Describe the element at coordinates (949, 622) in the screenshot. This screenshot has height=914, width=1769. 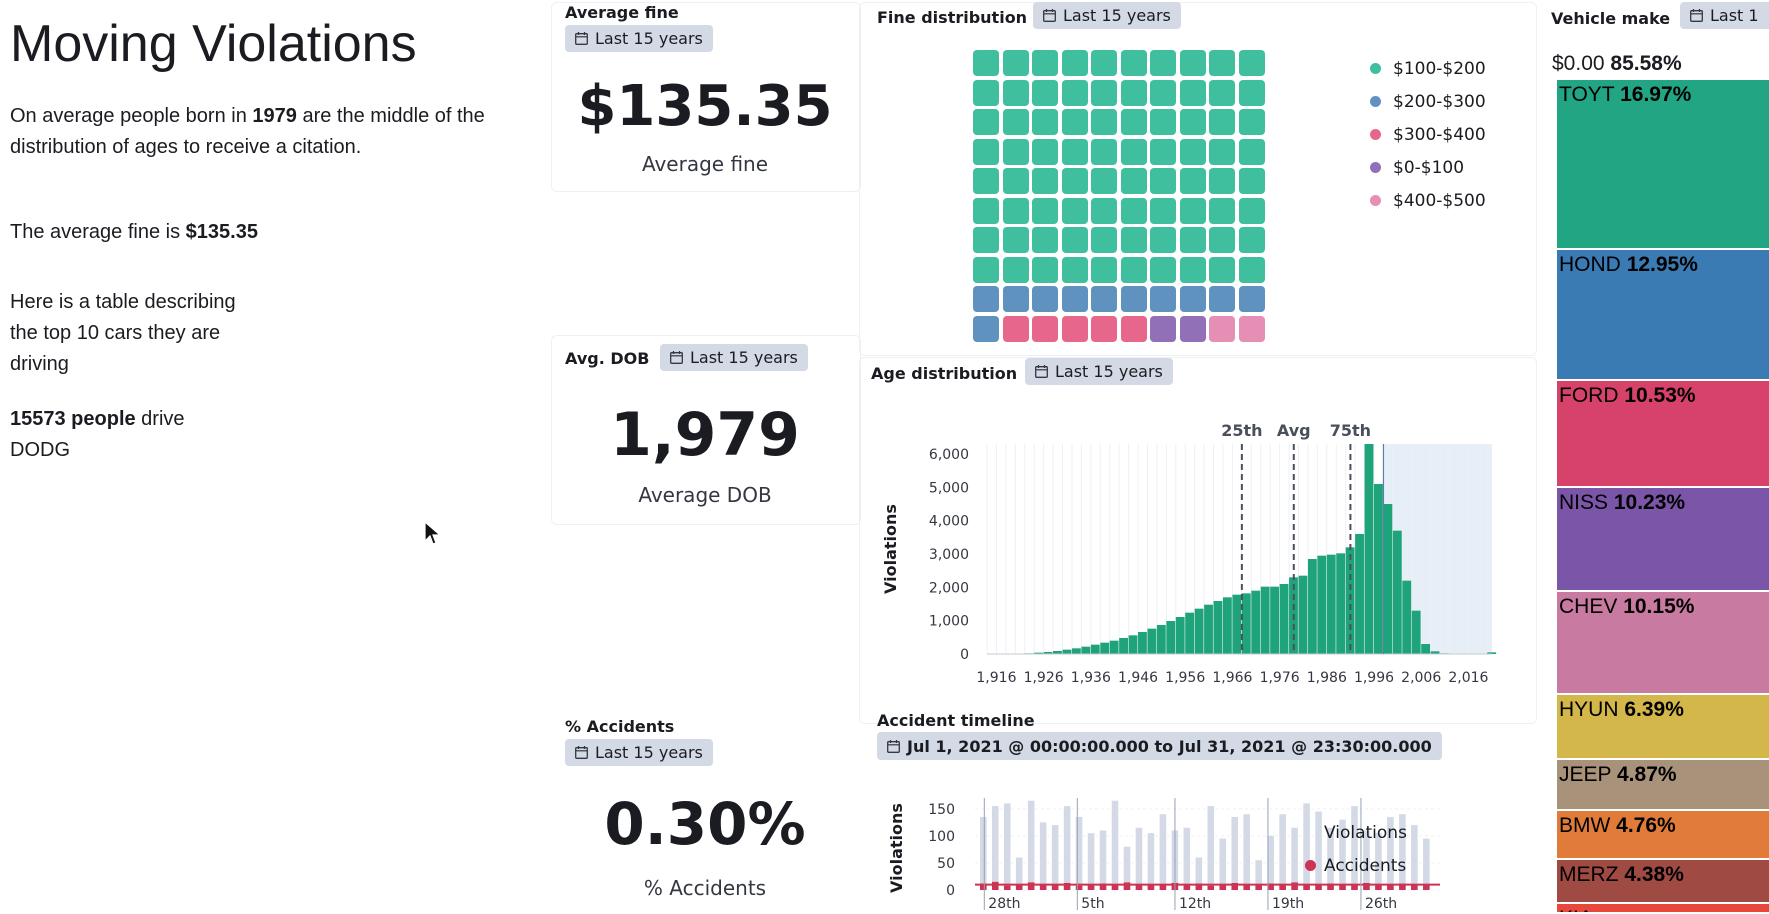
I see `y-tick-label: 1,000` at that location.